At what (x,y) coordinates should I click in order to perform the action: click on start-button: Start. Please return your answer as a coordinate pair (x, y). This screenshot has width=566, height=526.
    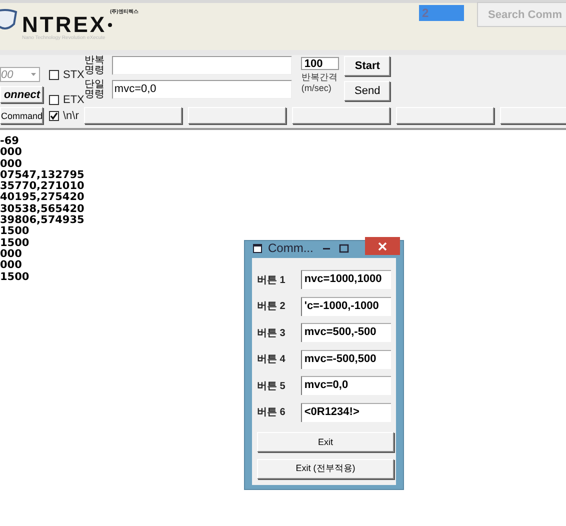
    Looking at the image, I should click on (367, 66).